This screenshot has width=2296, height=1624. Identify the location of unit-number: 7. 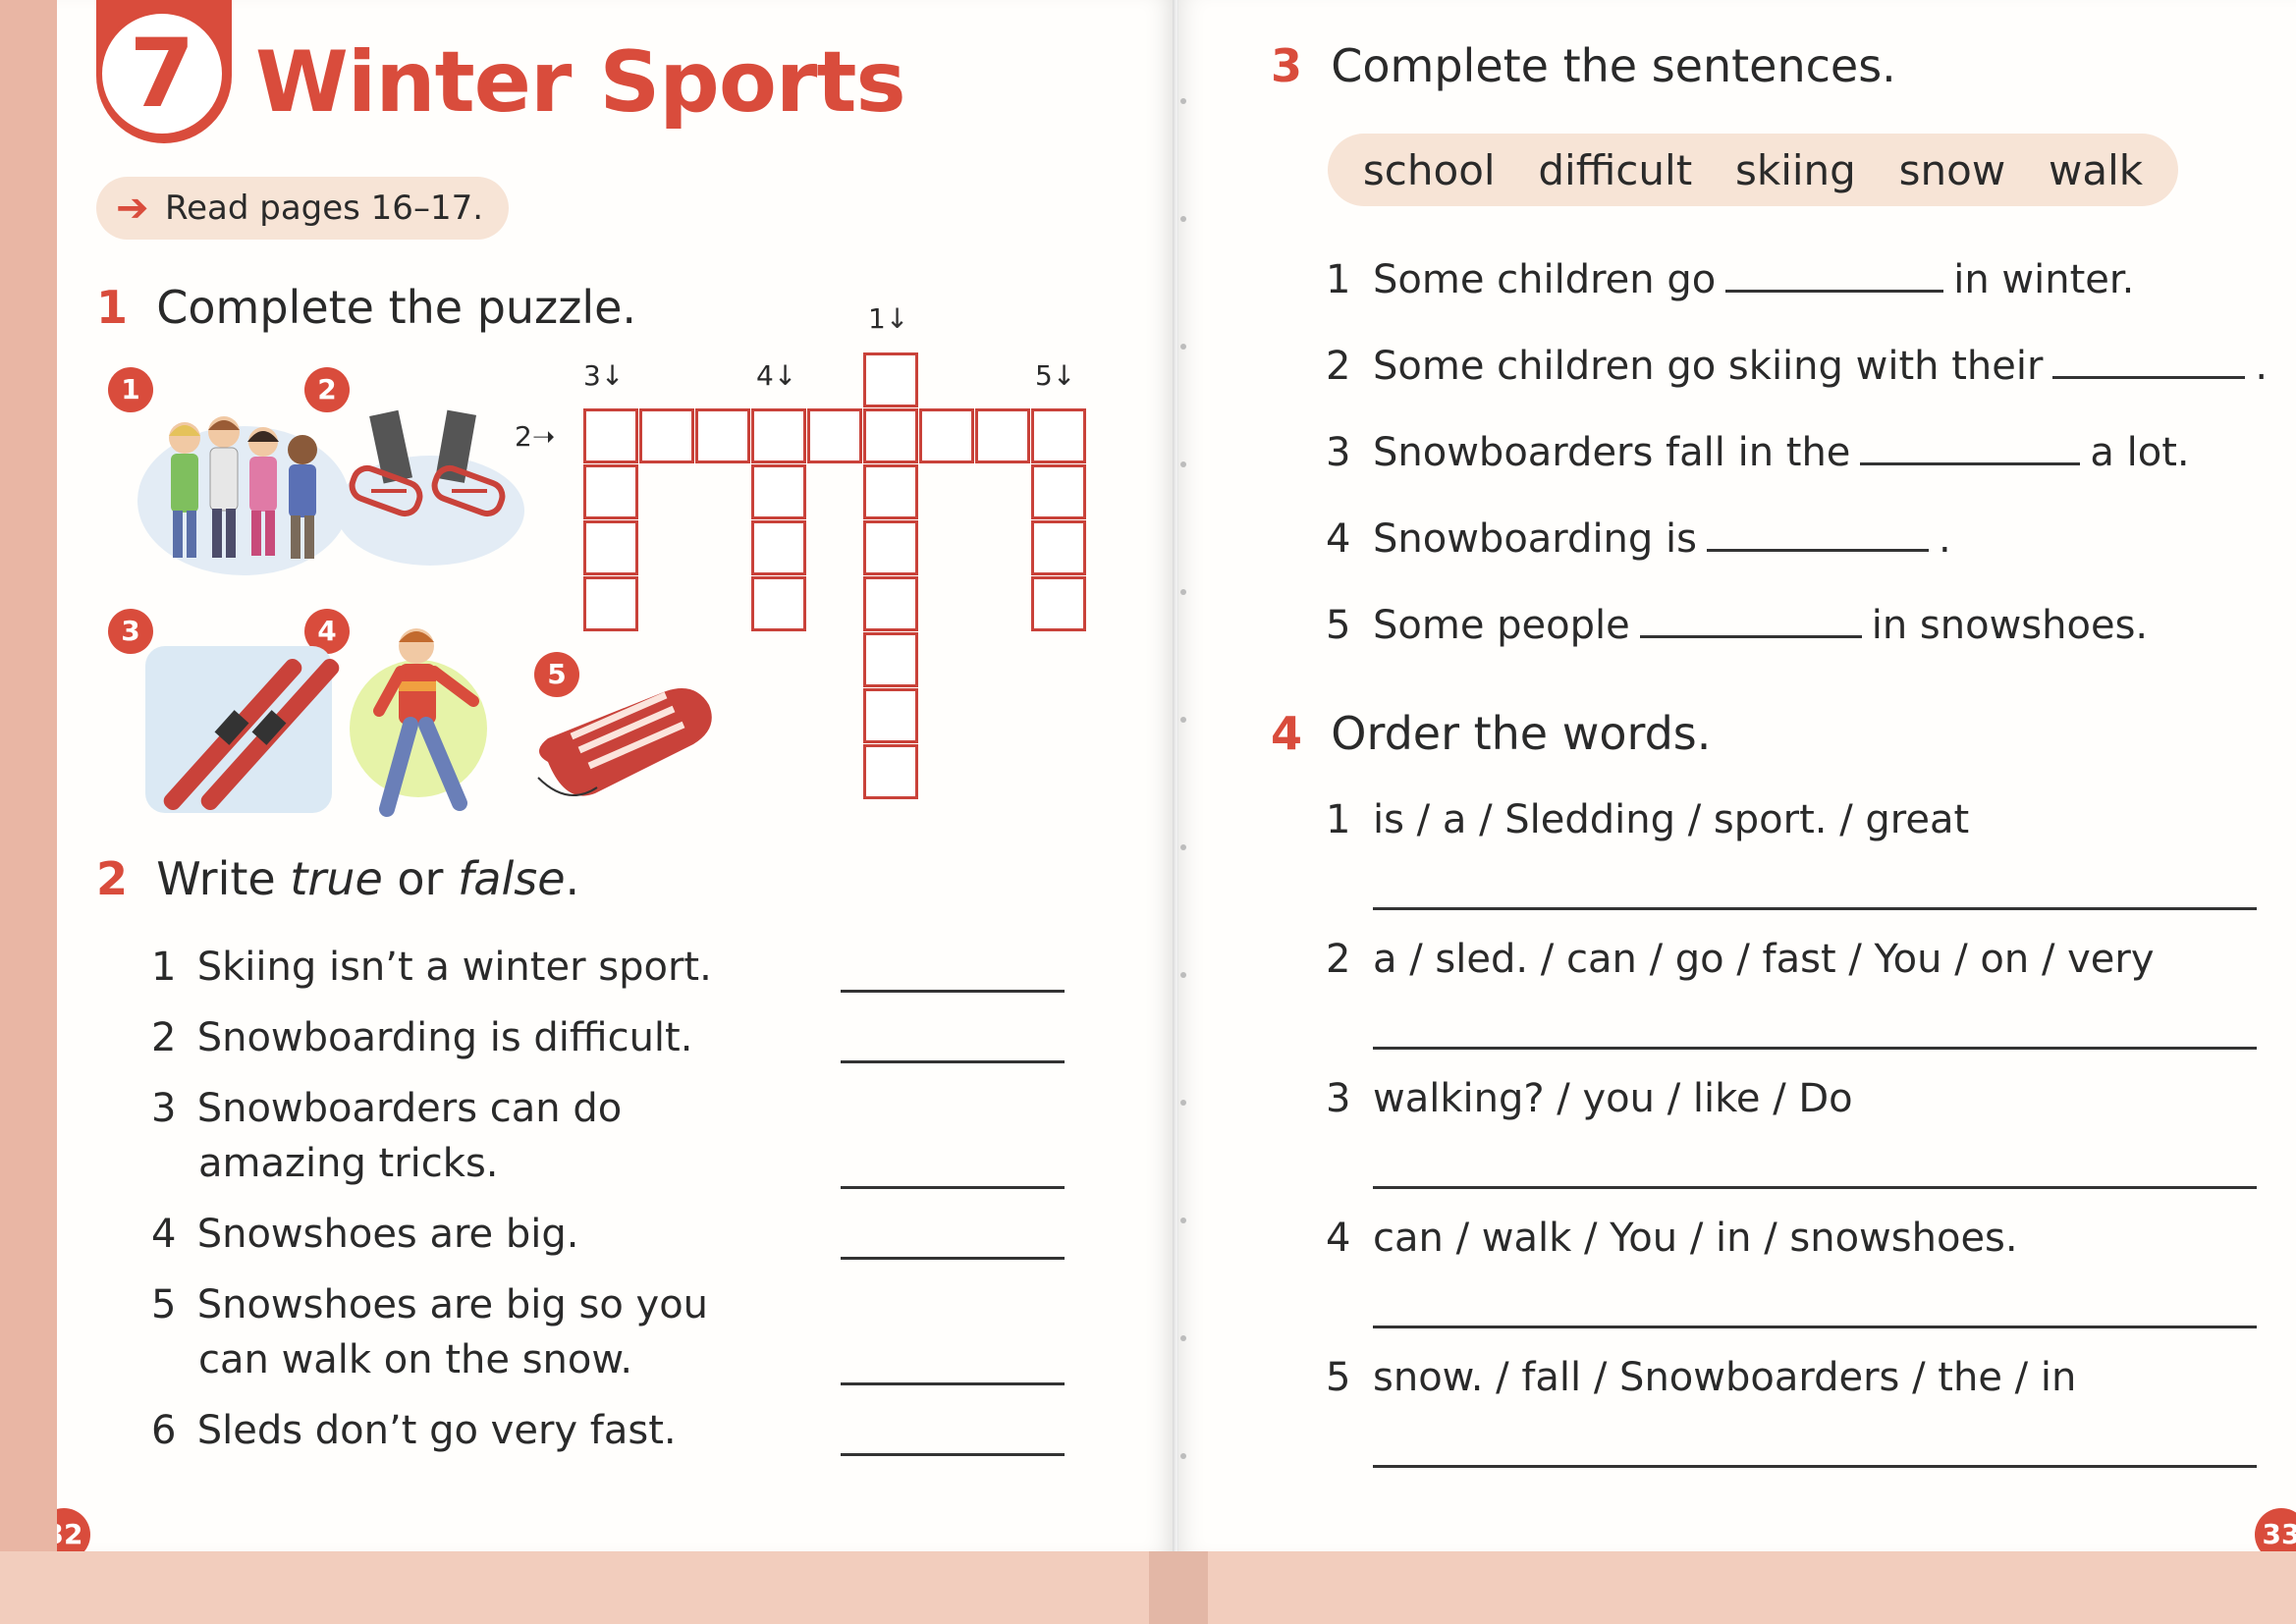
(162, 73).